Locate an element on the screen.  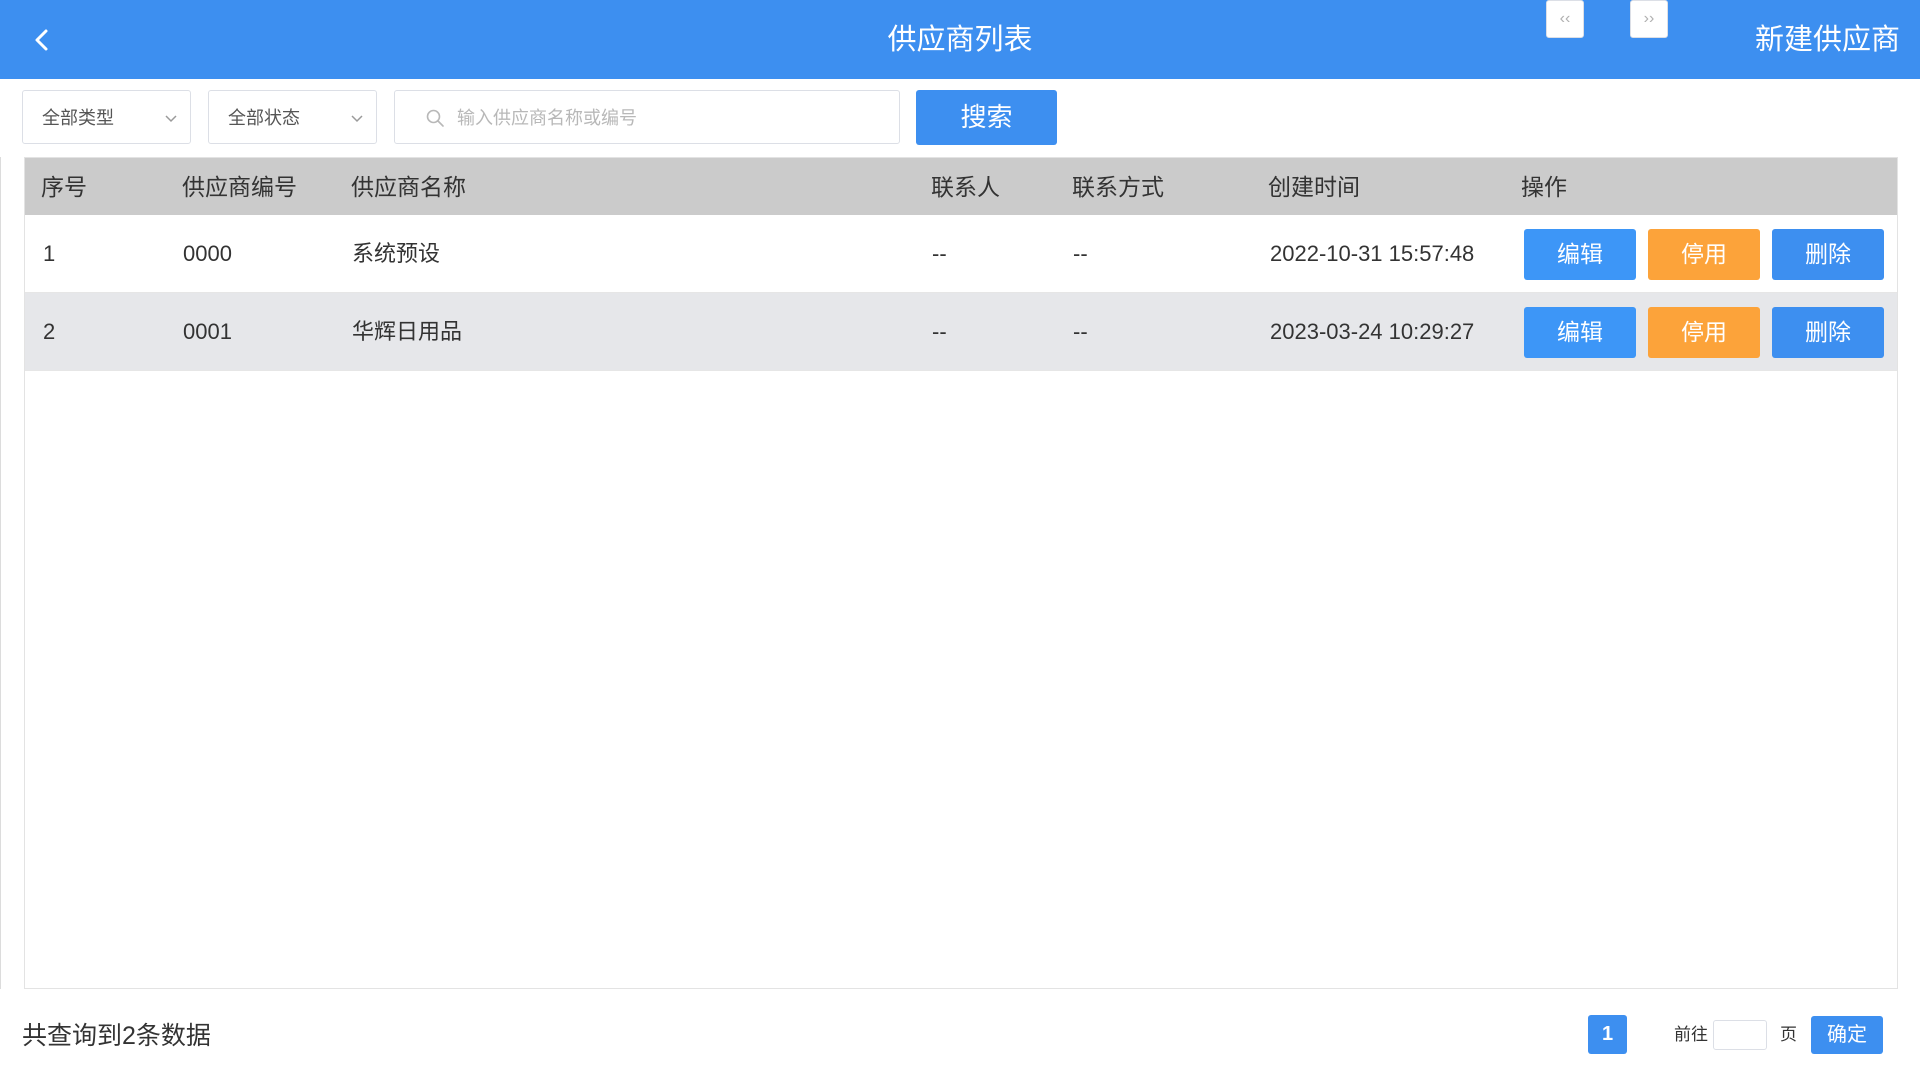
column-header-index: 序号 is located at coordinates (64, 187).